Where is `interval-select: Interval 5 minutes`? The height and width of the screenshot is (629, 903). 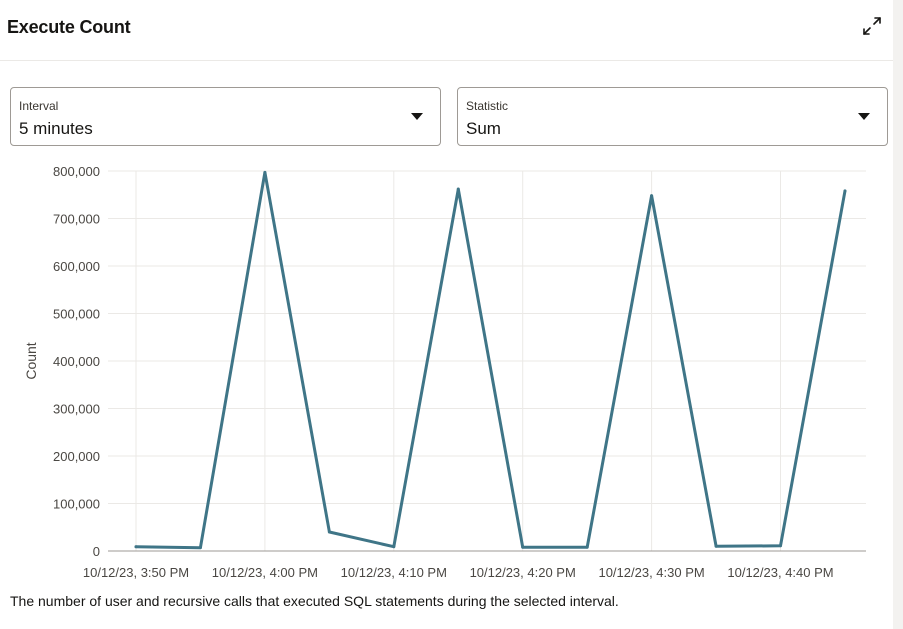
interval-select: Interval 5 minutes is located at coordinates (225, 116).